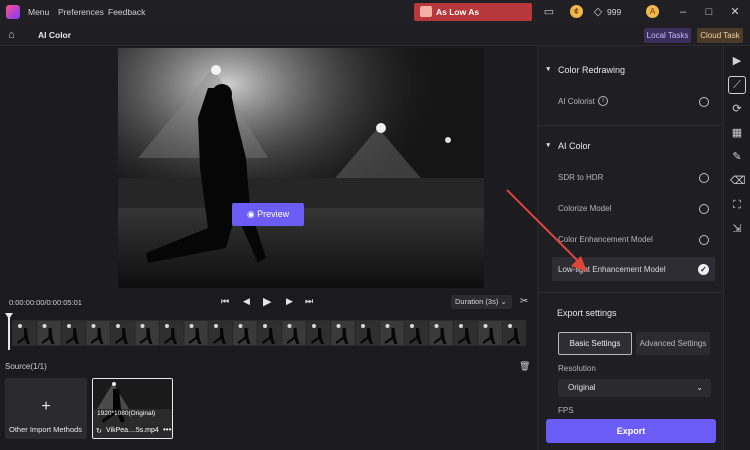  Describe the element at coordinates (524, 366) in the screenshot. I see `trash-icon: 🗑` at that location.